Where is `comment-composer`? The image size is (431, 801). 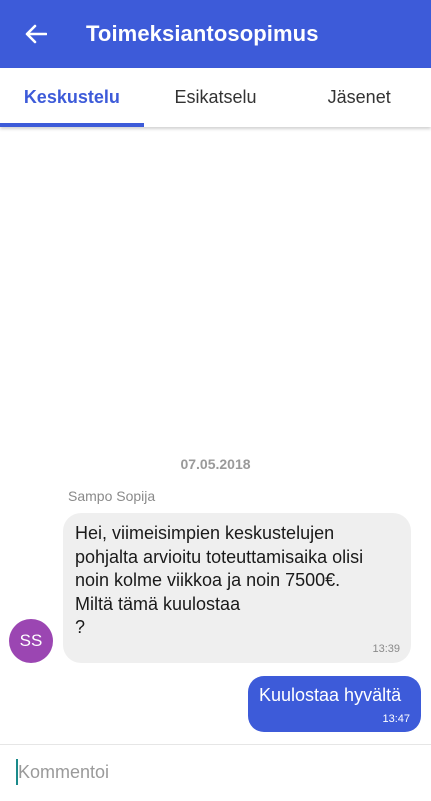
comment-composer is located at coordinates (215, 772).